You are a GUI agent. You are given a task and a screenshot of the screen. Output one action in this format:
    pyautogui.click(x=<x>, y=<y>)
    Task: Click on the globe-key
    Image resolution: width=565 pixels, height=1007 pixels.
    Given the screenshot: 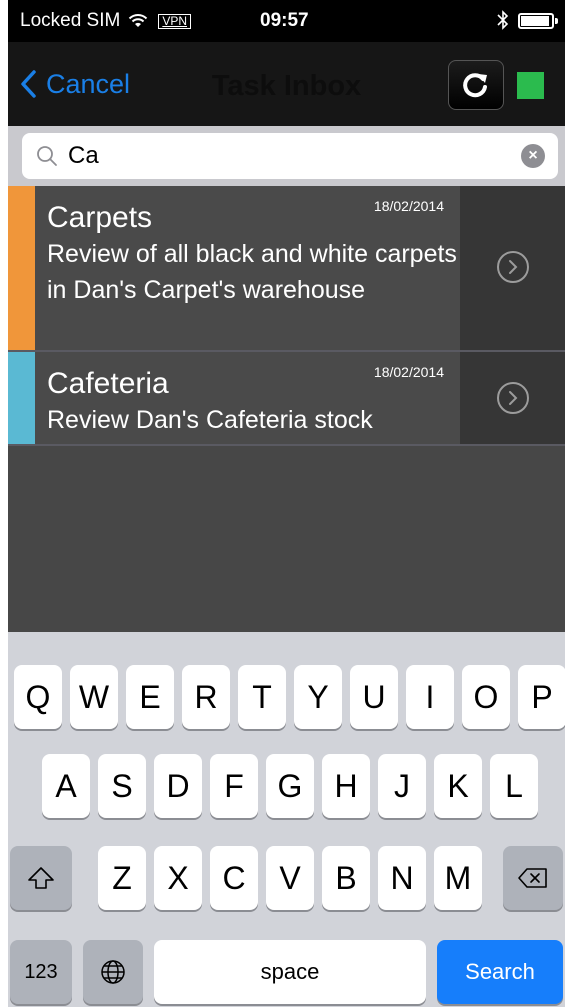 What is the action you would take?
    pyautogui.click(x=113, y=972)
    